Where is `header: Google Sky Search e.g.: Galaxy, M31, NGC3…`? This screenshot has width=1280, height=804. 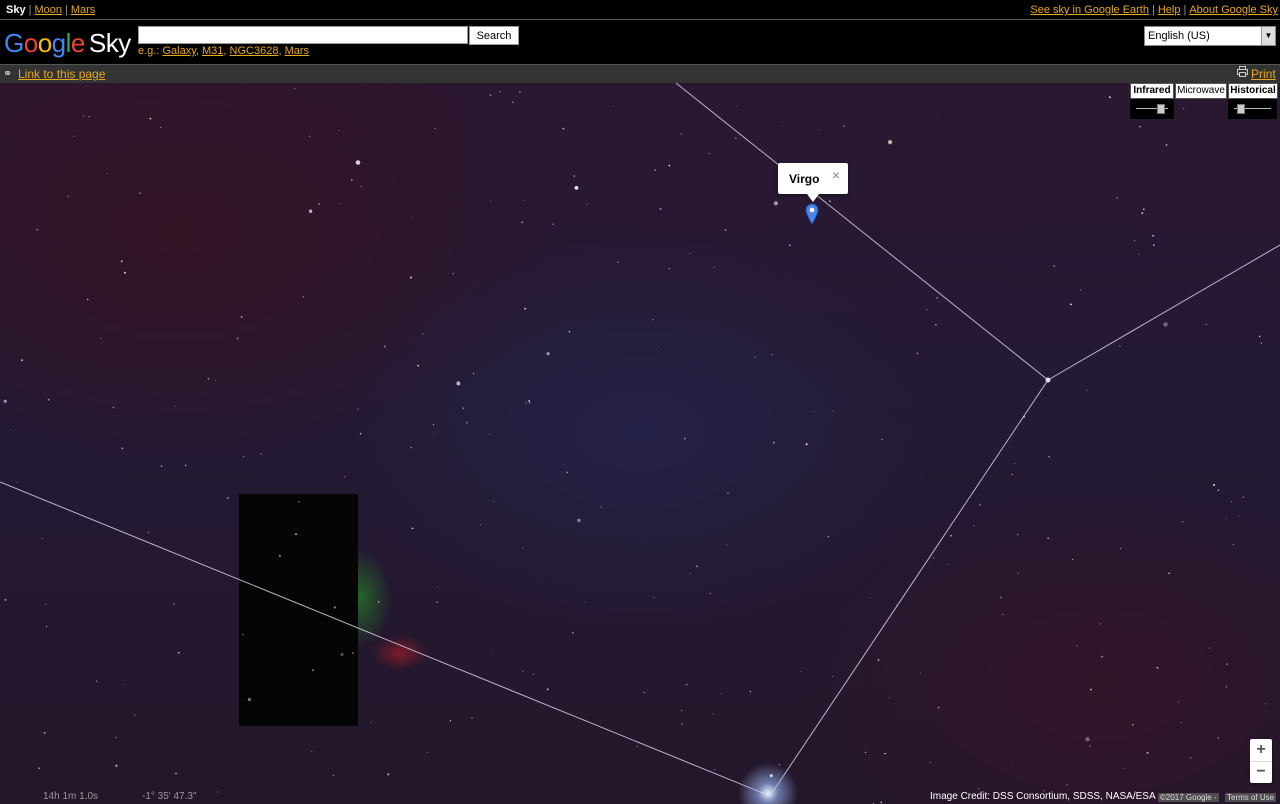
header: Google Sky Search e.g.: Galaxy, M31, NGC3… is located at coordinates (640, 42).